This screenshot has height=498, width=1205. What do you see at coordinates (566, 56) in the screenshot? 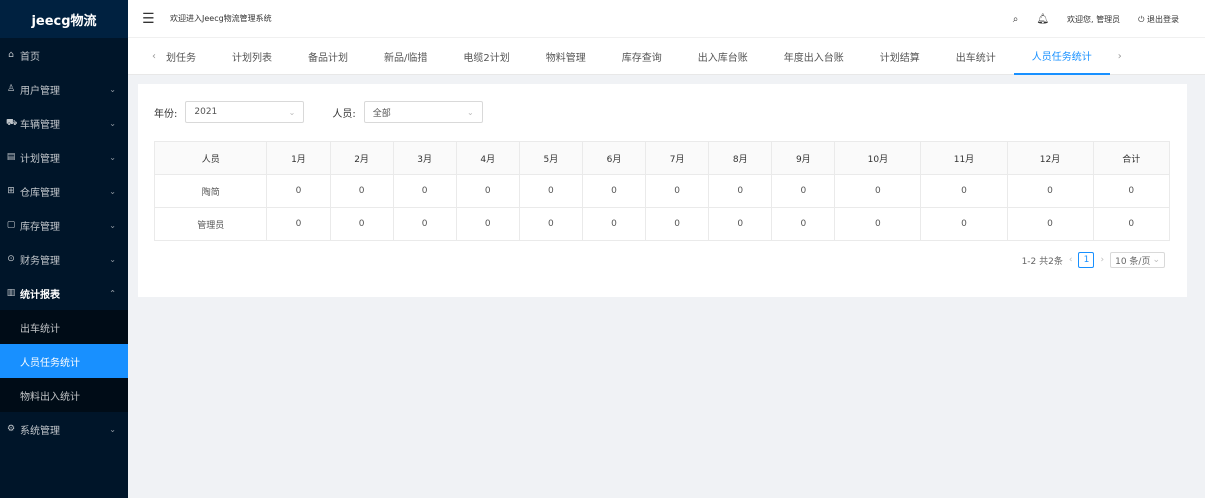
I see `tab-material: 物料管理` at bounding box center [566, 56].